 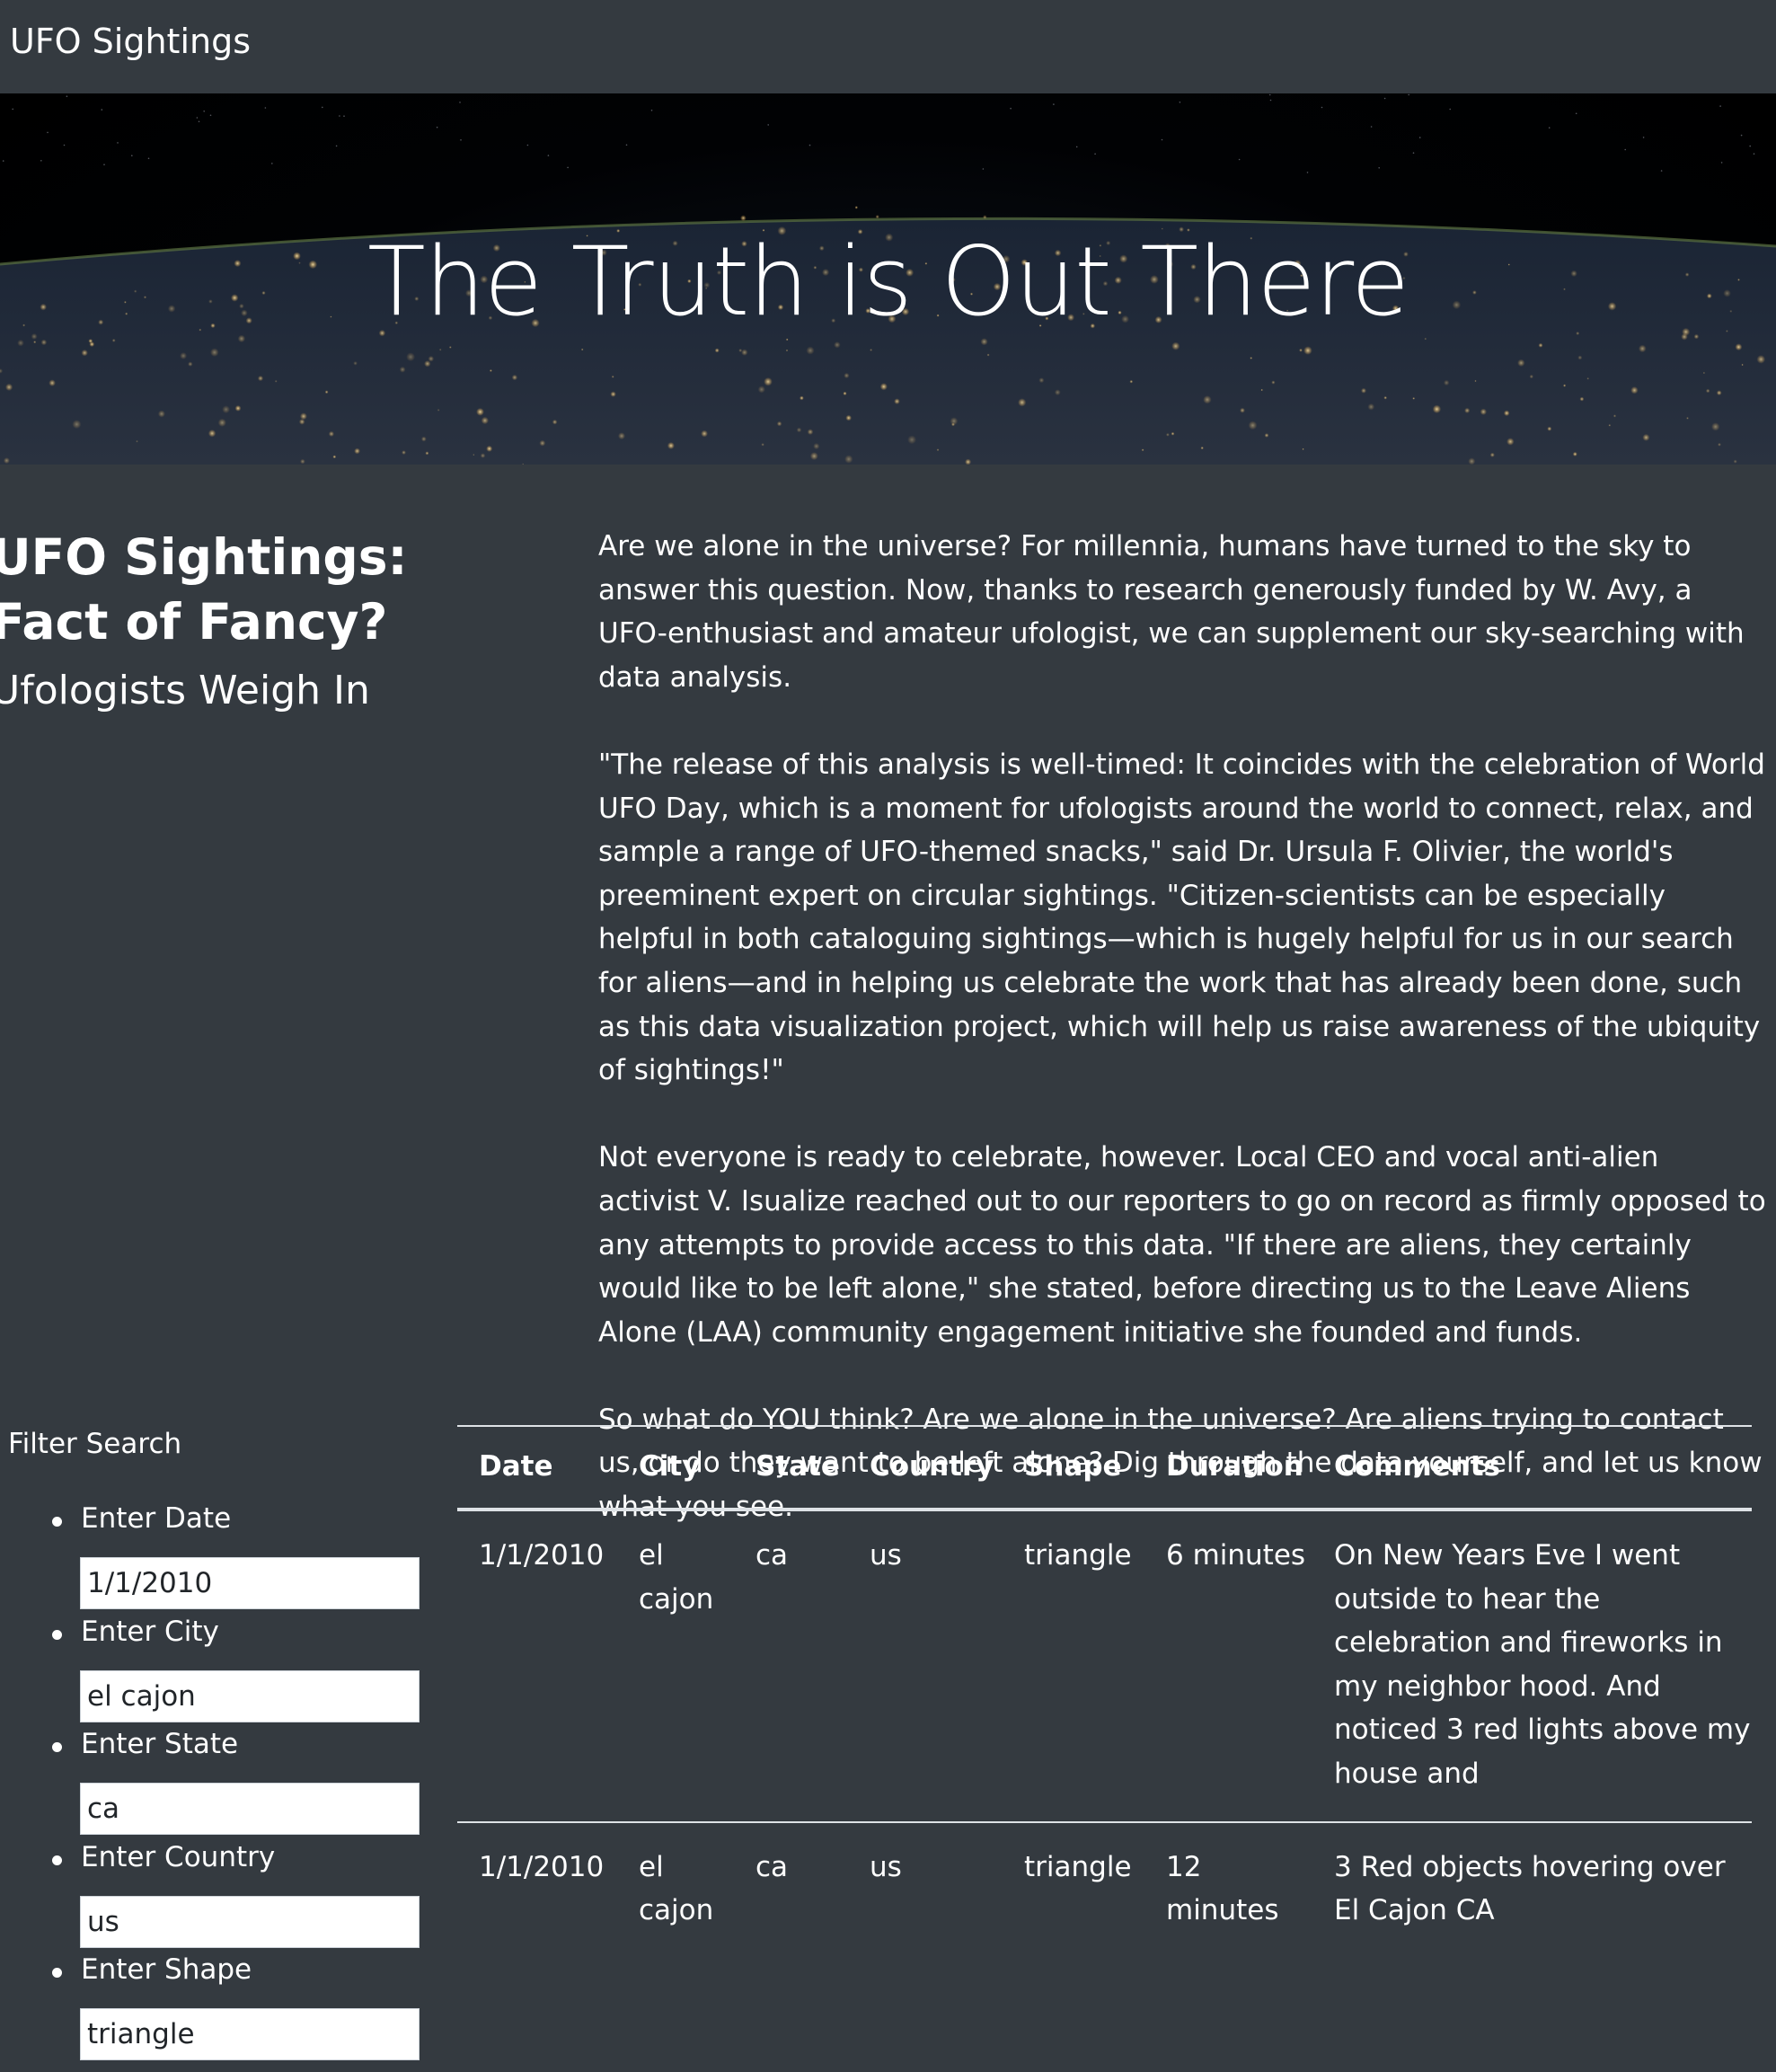 I want to click on date-input, so click(x=250, y=1583).